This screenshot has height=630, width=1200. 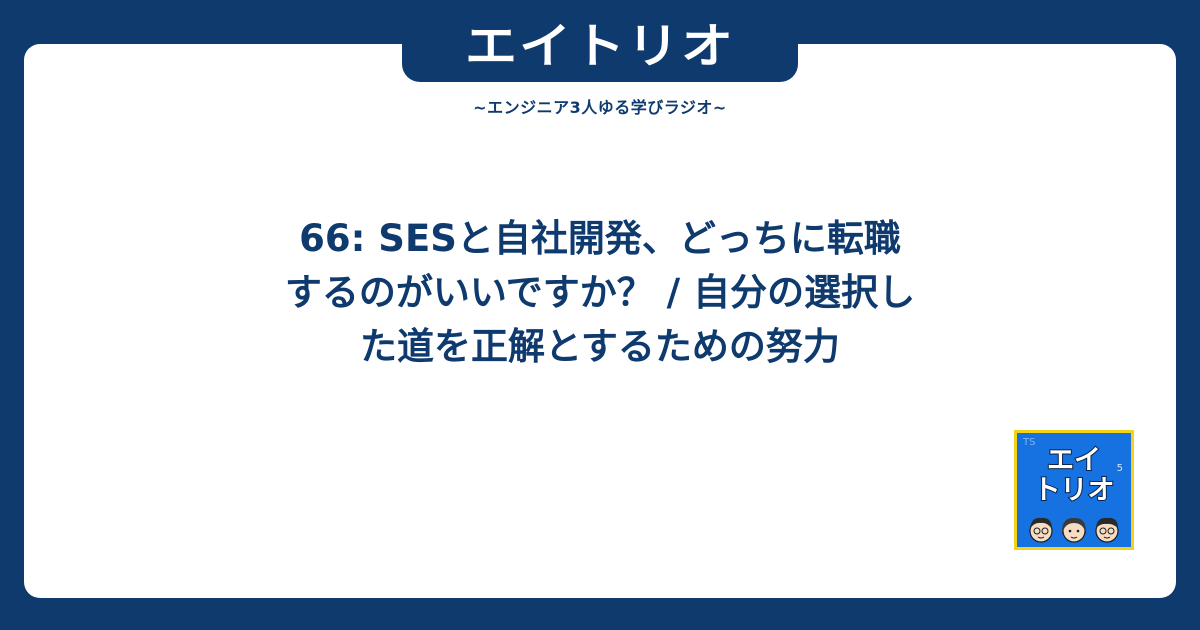 I want to click on episode-title-line: 66: SESと自社開発、どっちに転職, so click(x=600, y=238).